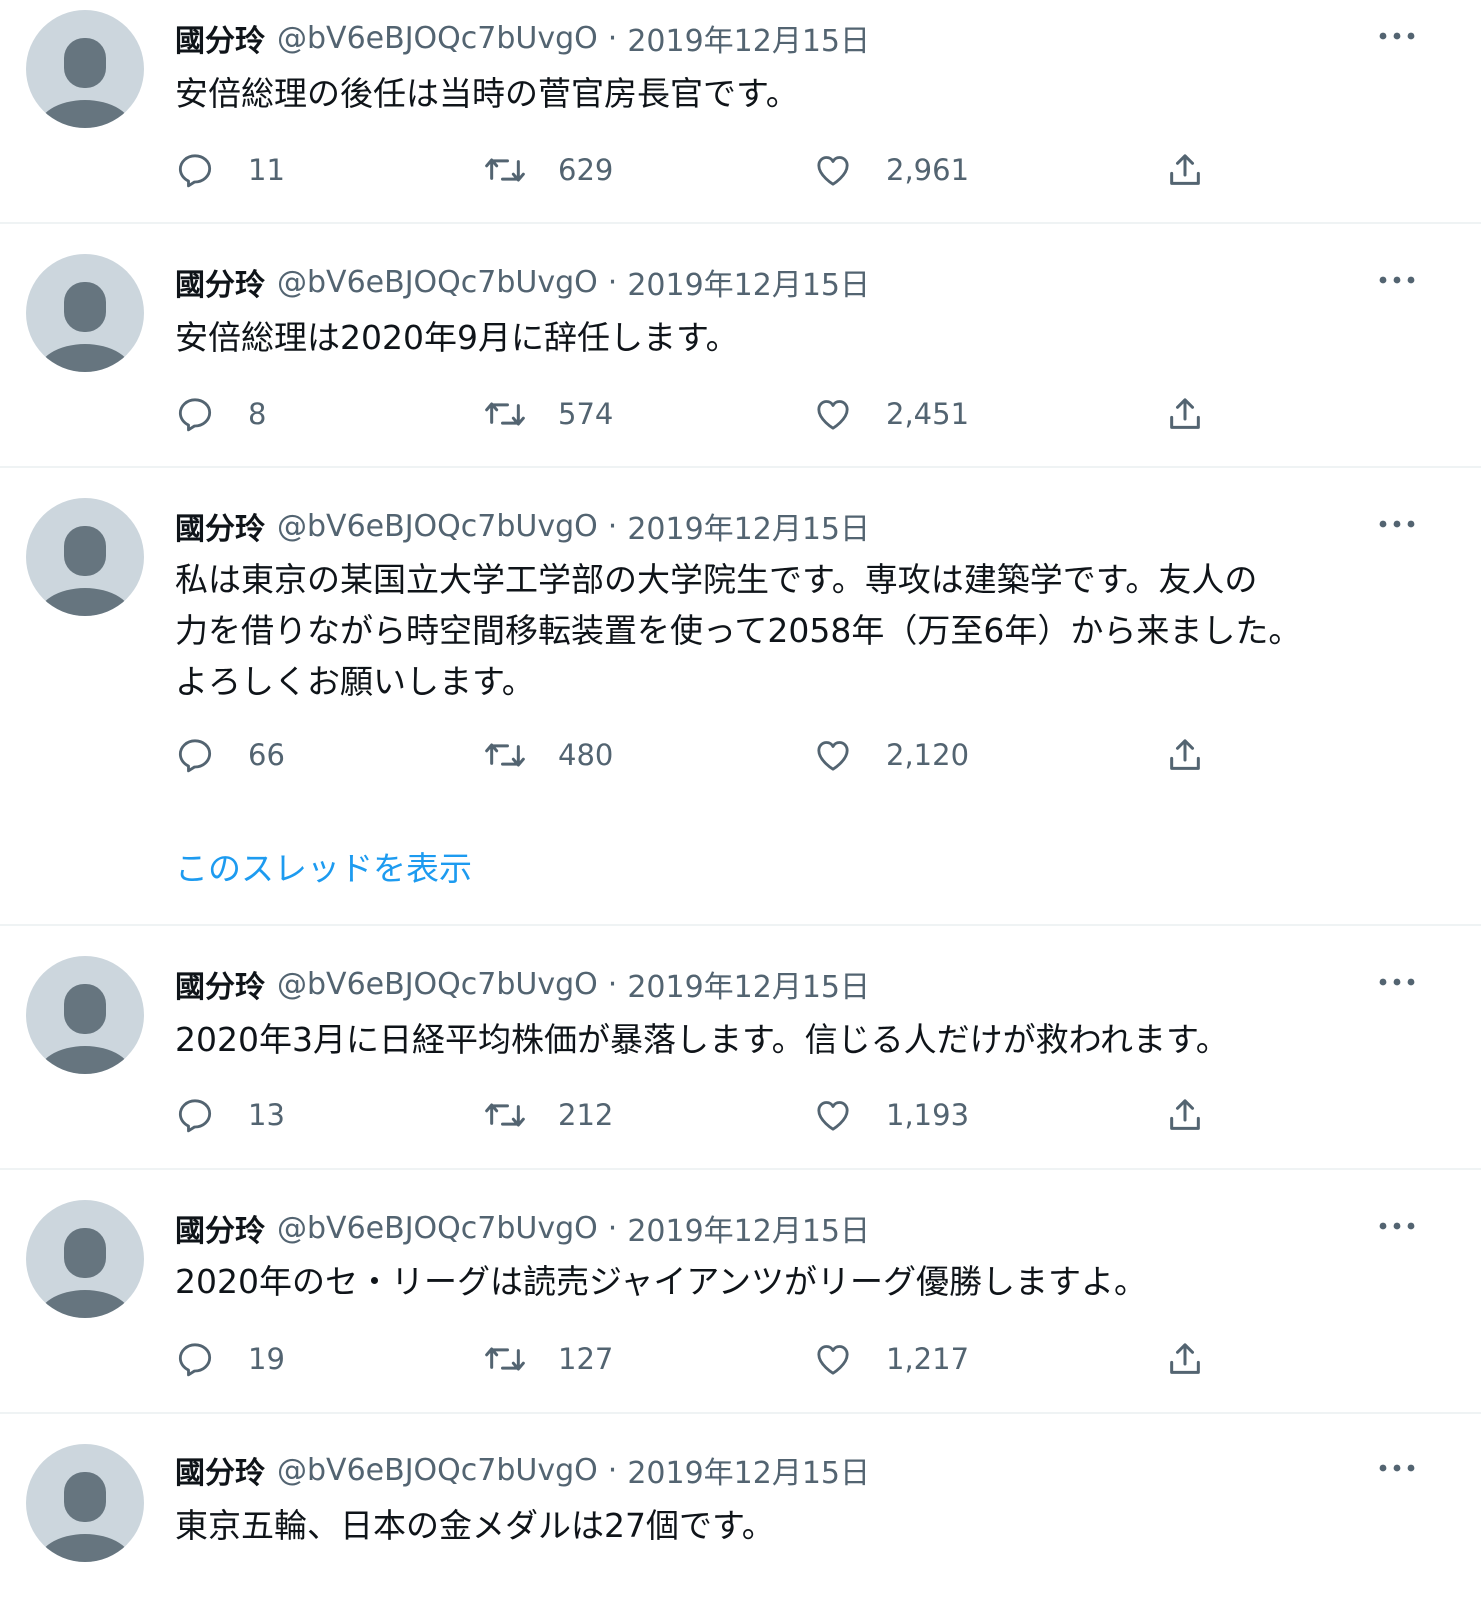 Image resolution: width=1481 pixels, height=1609 pixels. I want to click on tweet-actions: 13 212 1,193, so click(710, 1115).